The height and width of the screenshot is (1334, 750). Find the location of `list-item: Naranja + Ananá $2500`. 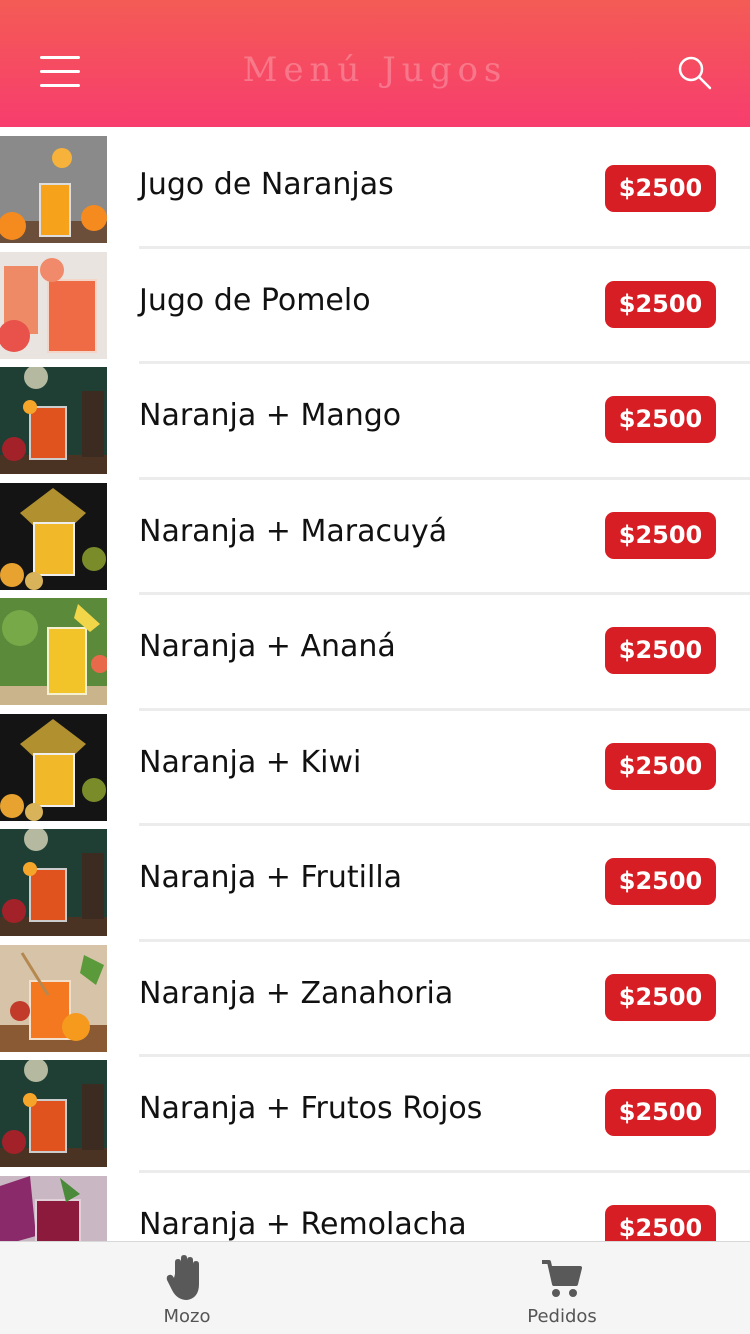

list-item: Naranja + Ananá $2500 is located at coordinates (375, 653).